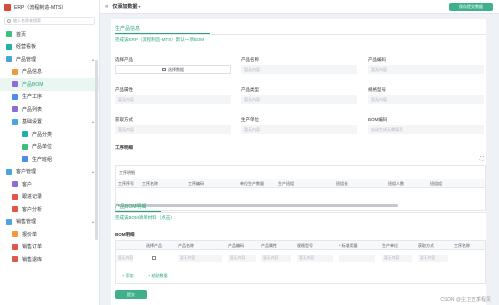 The height and width of the screenshot is (305, 499). What do you see at coordinates (124, 147) in the screenshot?
I see `process-detail-heading: 工序明细` at bounding box center [124, 147].